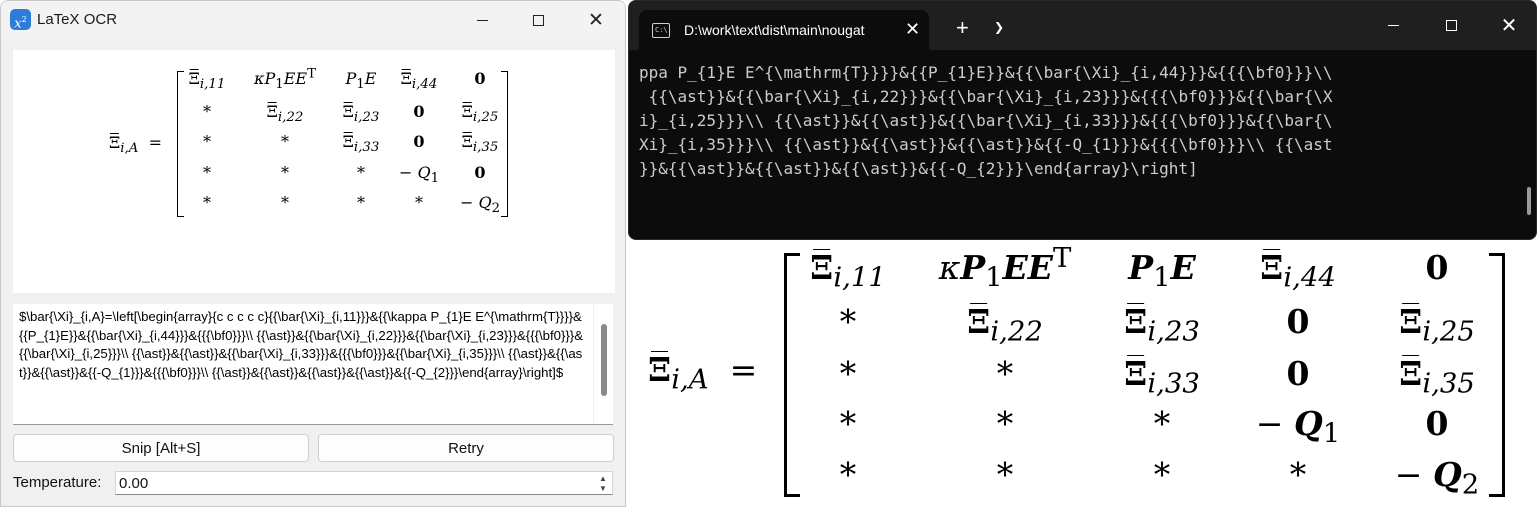 This screenshot has height=507, width=1537. What do you see at coordinates (57, 482) in the screenshot?
I see `temperature-label: Temperature:` at bounding box center [57, 482].